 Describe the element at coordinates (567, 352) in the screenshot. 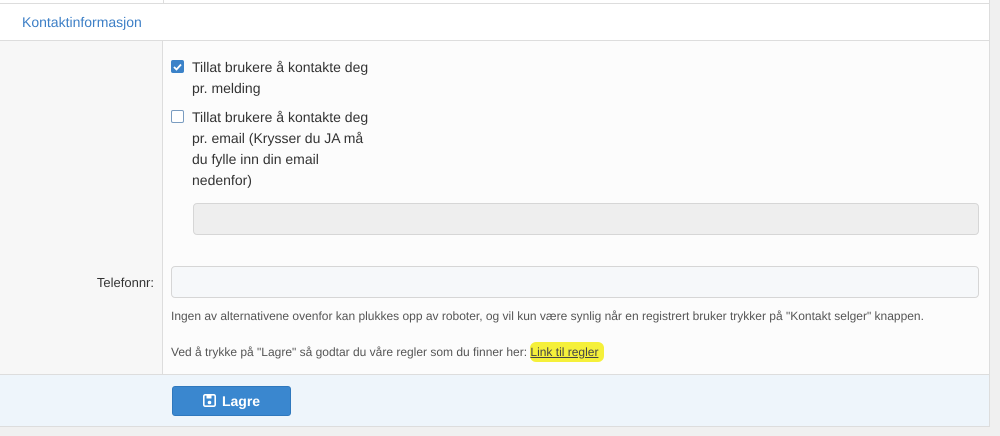

I see `rules-link: Link til regler` at that location.